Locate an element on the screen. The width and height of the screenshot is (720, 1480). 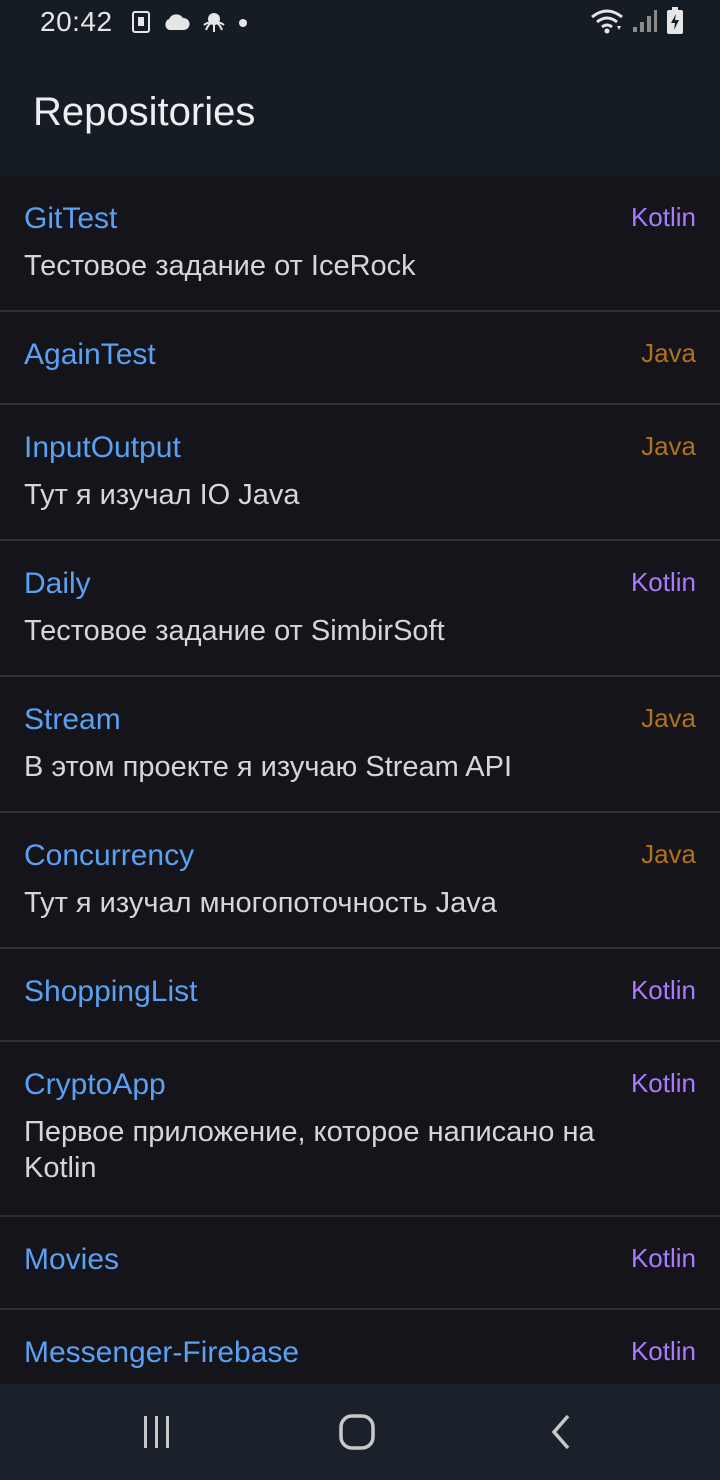
status-time: 20:42 is located at coordinates (76, 21).